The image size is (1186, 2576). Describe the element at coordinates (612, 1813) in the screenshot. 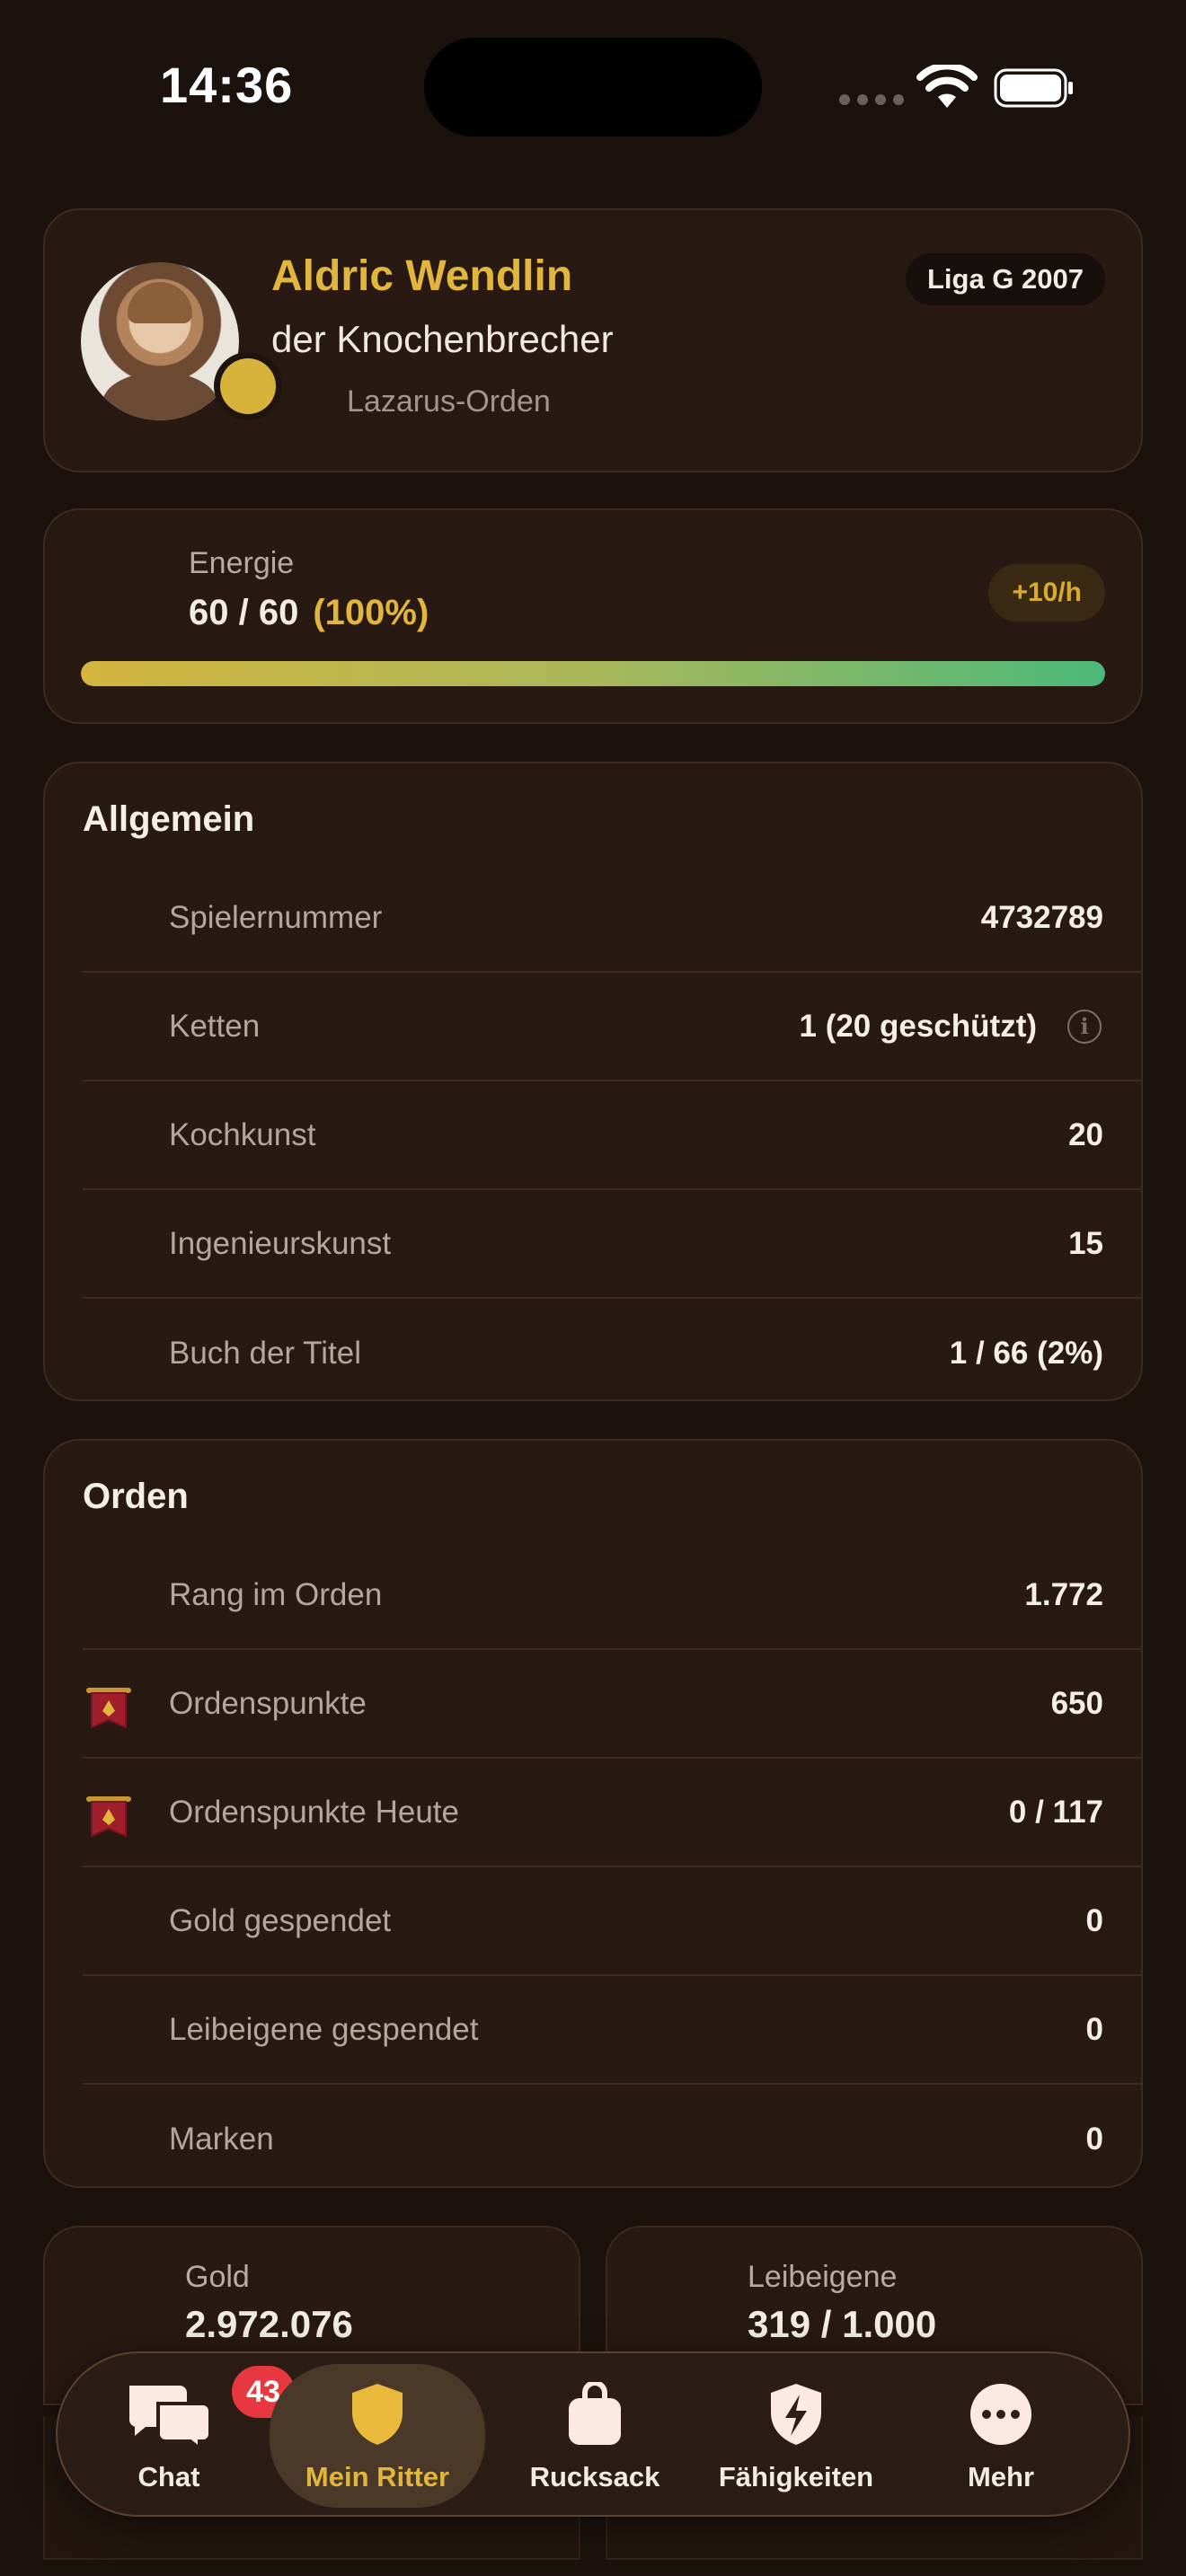

I see `list-item-order-points-today: Ordenspunkte Heute 0 / 117` at that location.